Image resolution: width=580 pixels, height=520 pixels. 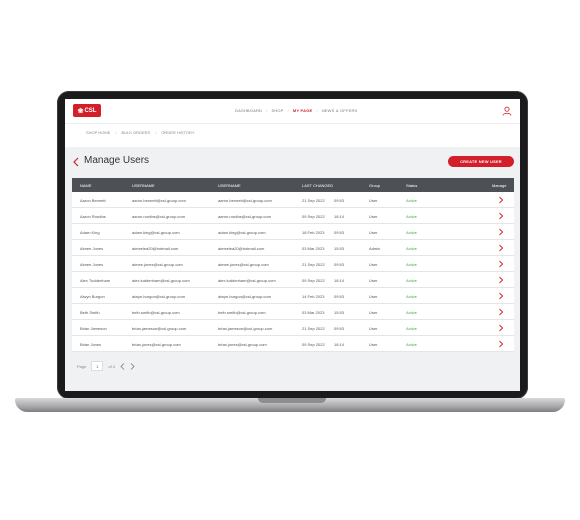 I want to click on next-page-icon, so click(x=132, y=366).